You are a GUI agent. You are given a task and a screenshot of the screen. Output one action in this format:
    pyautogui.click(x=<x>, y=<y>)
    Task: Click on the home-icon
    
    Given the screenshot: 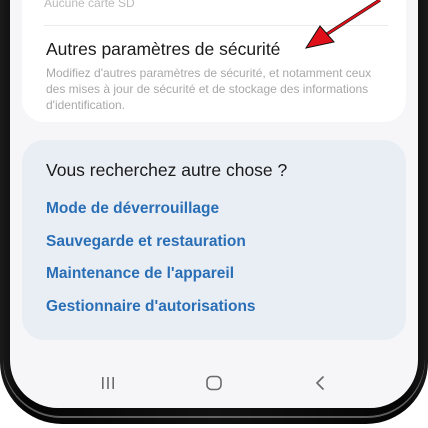 What is the action you would take?
    pyautogui.click(x=214, y=383)
    